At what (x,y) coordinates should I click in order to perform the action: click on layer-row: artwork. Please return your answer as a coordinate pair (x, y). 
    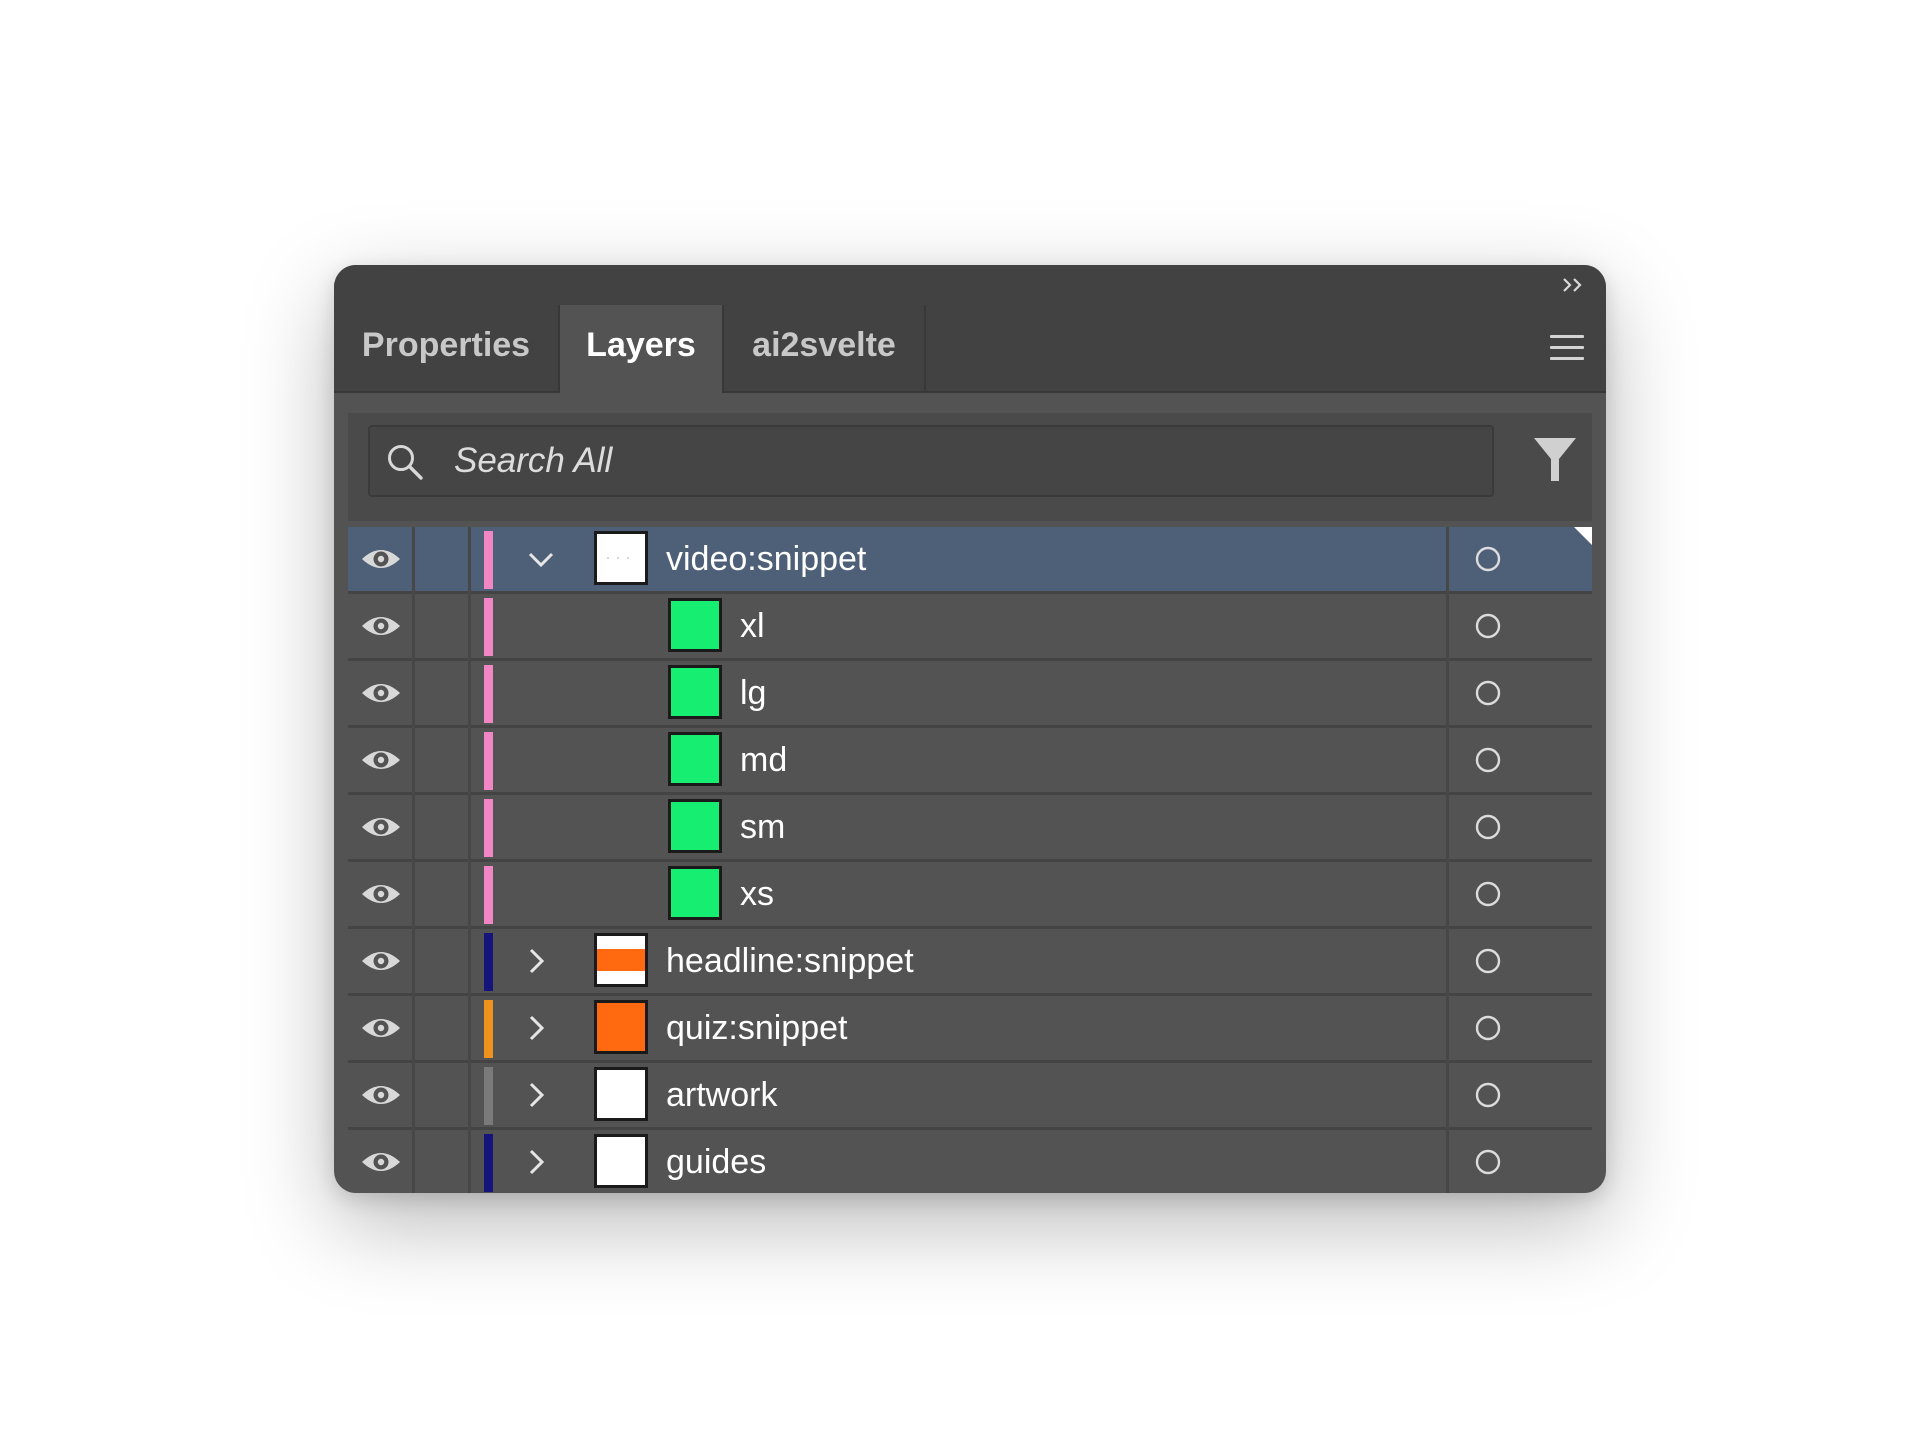
    Looking at the image, I should click on (970, 1095).